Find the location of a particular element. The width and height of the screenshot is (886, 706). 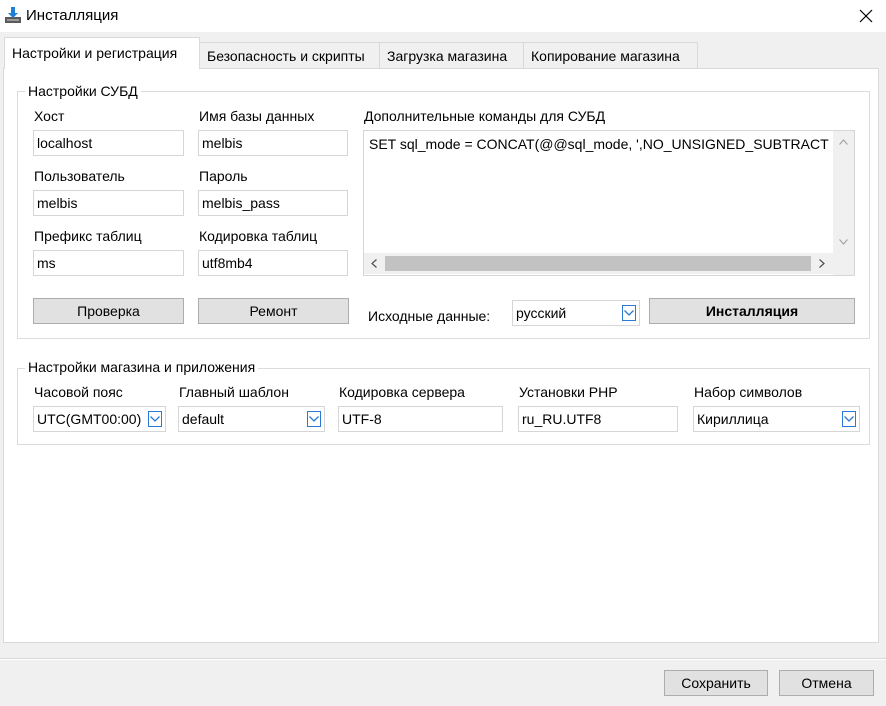

tab-security-scripts: Безопасность и скрипты is located at coordinates (289, 55).